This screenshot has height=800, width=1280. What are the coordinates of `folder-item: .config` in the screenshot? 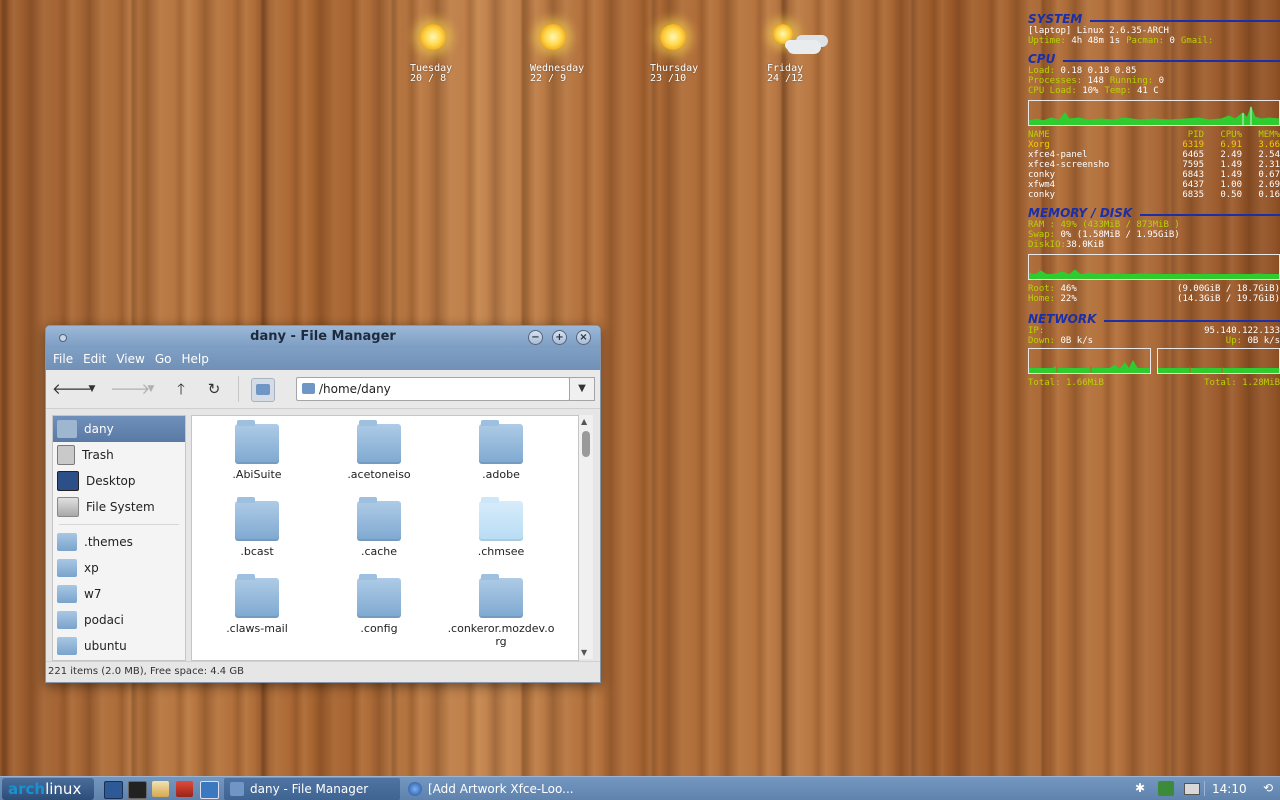 It's located at (379, 604).